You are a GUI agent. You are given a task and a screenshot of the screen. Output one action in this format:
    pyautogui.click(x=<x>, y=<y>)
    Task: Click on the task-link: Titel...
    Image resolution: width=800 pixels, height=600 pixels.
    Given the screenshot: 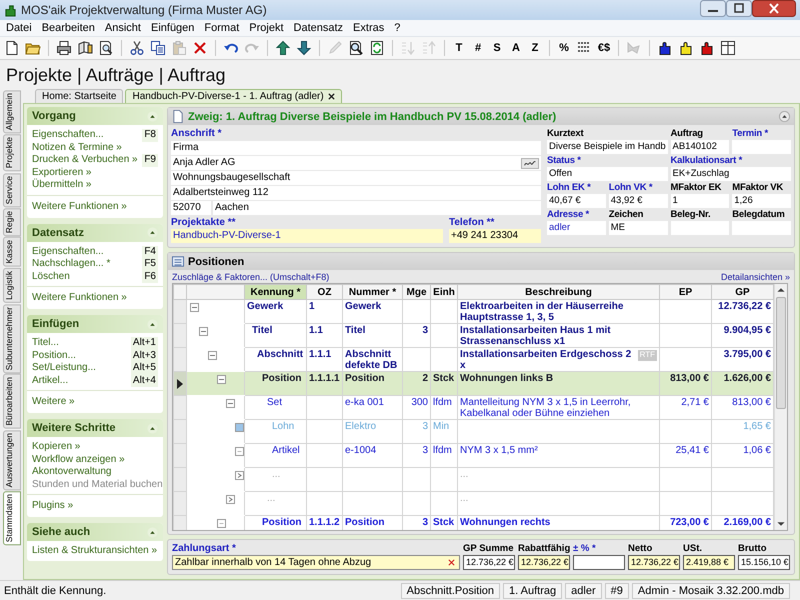 What is the action you would take?
    pyautogui.click(x=45, y=343)
    